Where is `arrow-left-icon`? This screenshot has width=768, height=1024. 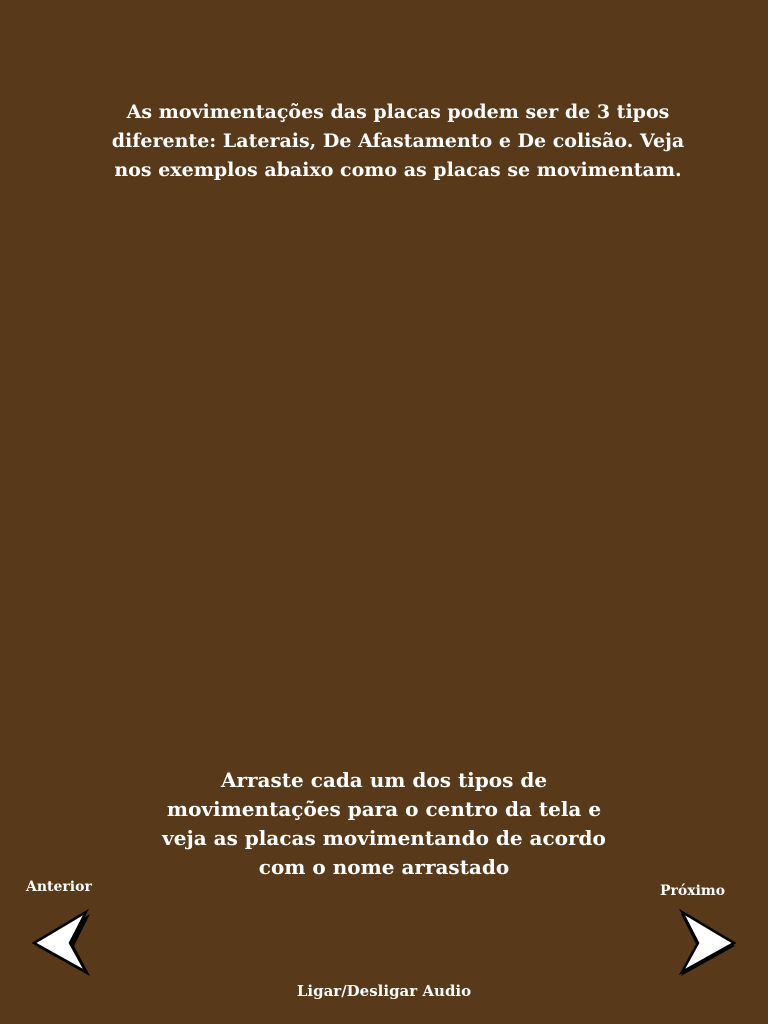
arrow-left-icon is located at coordinates (60, 942).